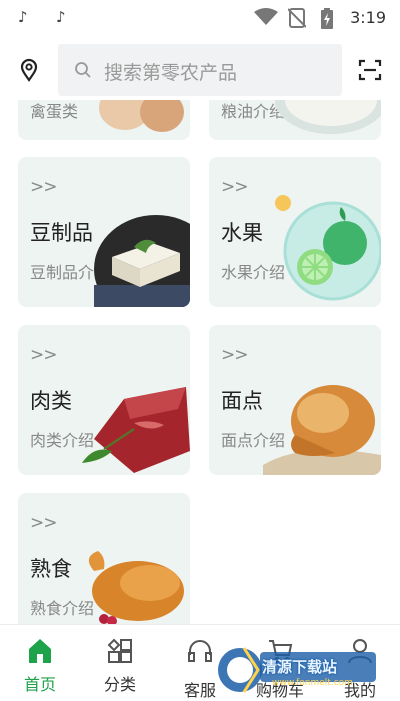 This screenshot has height=701, width=400. I want to click on search-placeholder: 搜索第零农产品, so click(171, 73).